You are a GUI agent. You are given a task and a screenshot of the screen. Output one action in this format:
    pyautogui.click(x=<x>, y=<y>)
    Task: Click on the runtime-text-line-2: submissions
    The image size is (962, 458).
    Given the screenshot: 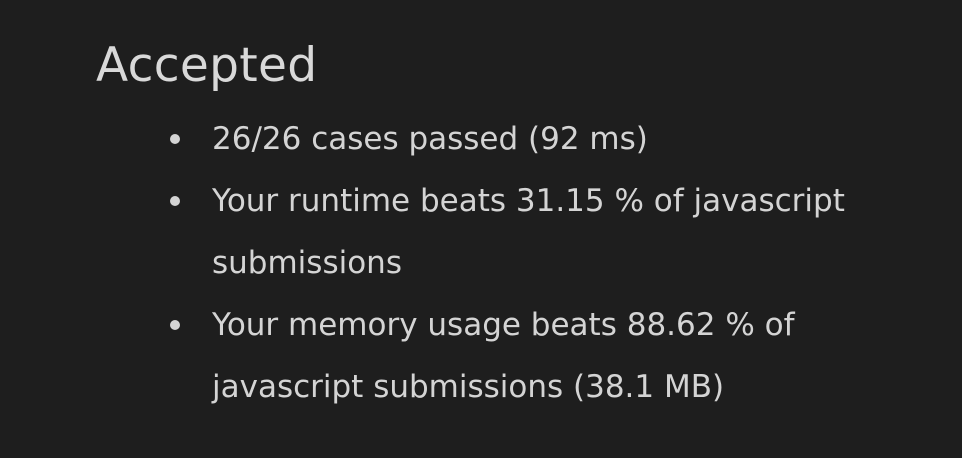 What is the action you would take?
    pyautogui.click(x=307, y=263)
    